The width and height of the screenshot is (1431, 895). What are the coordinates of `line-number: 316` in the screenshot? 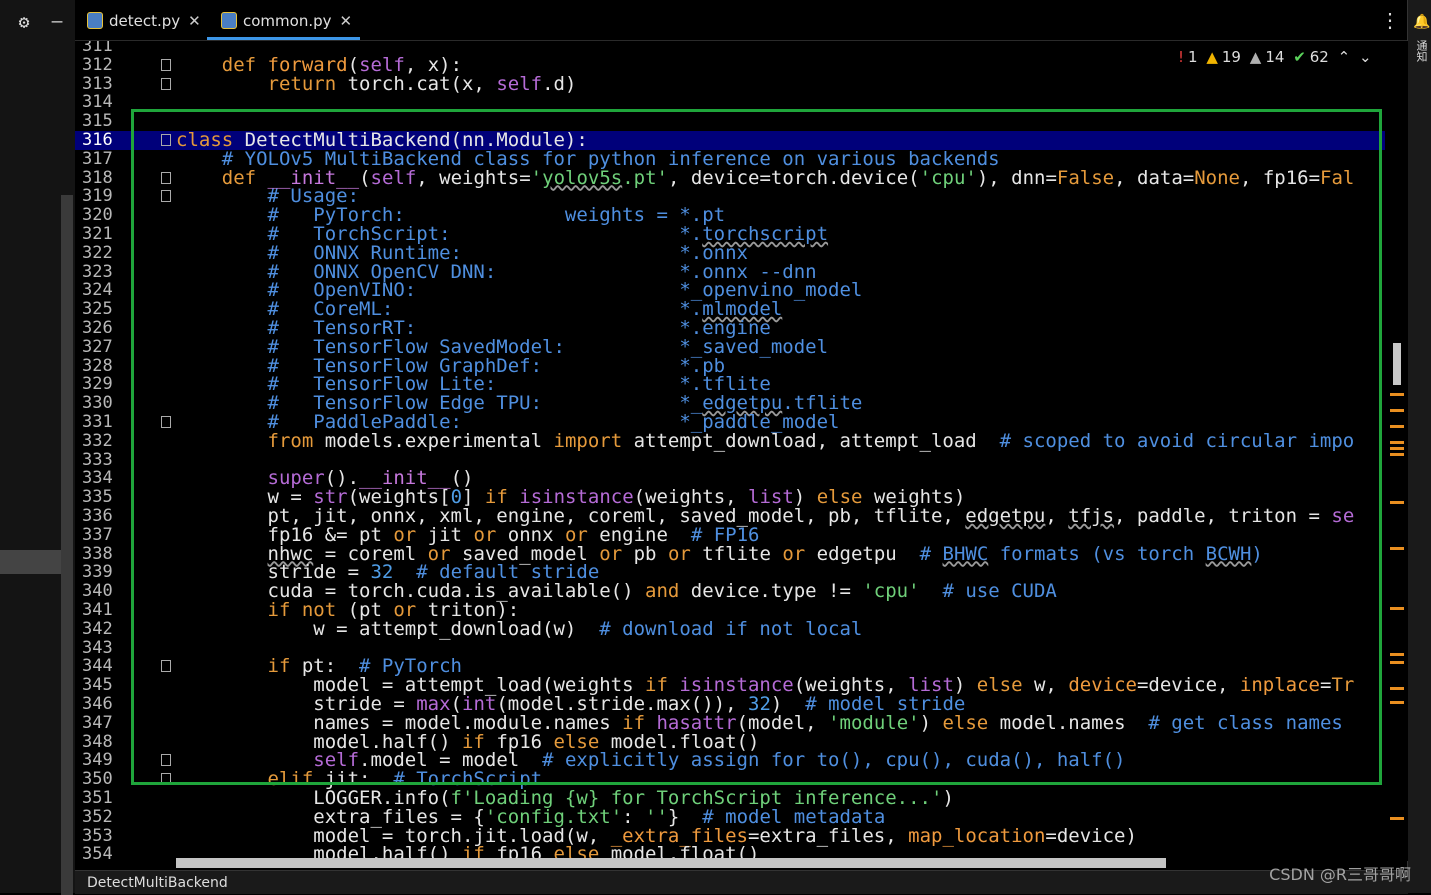 It's located at (107, 140).